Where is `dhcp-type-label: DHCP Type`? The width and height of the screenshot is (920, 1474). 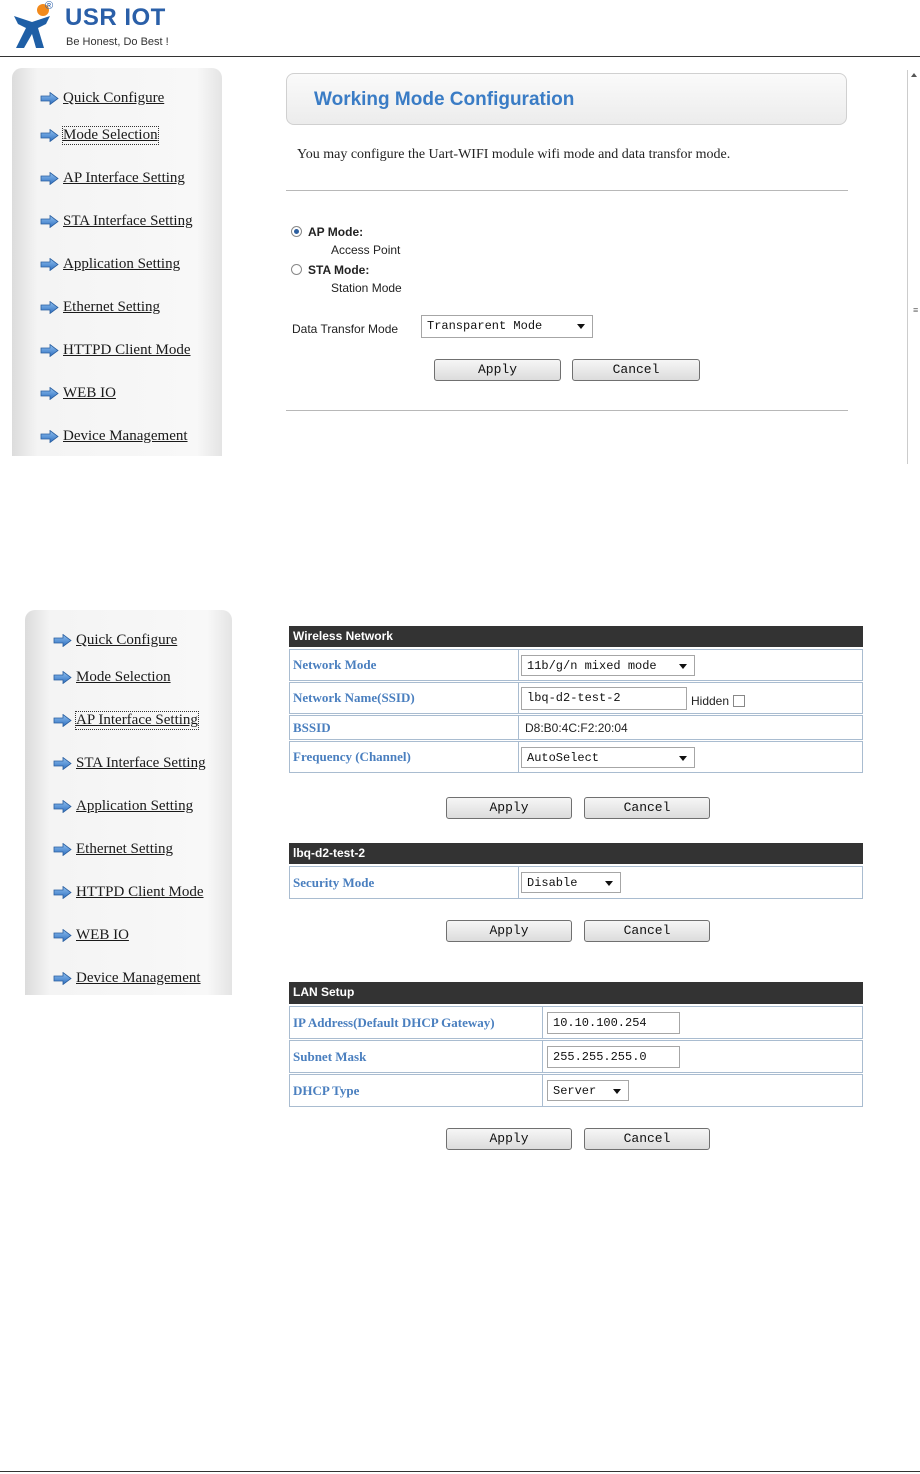
dhcp-type-label: DHCP Type is located at coordinates (416, 1090).